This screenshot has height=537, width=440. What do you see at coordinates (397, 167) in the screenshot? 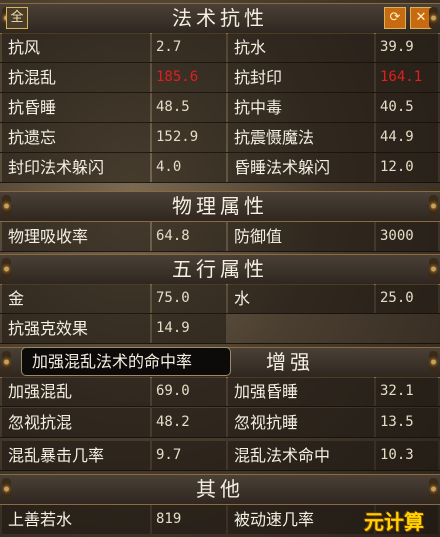
I see `attr-value: 12.0` at bounding box center [397, 167].